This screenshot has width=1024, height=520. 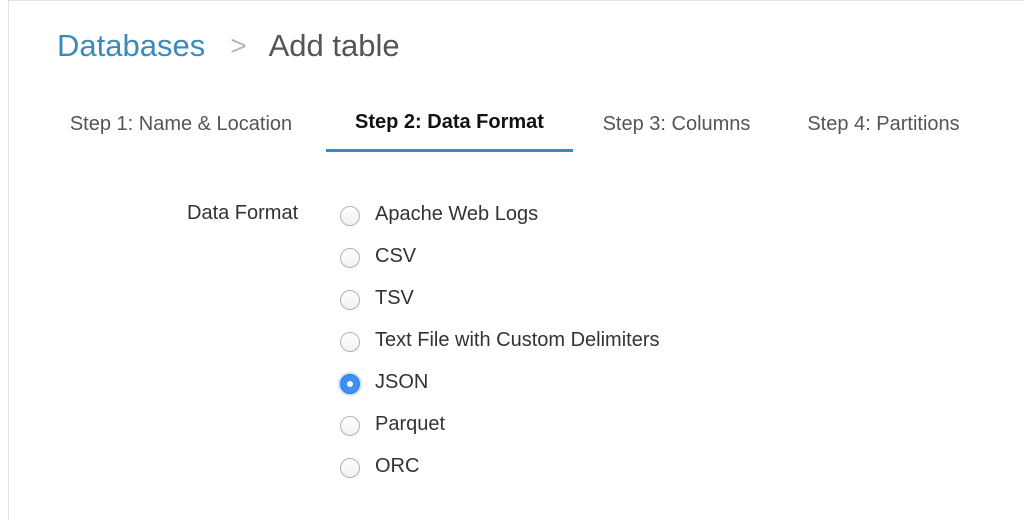 What do you see at coordinates (181, 124) in the screenshot?
I see `step-name-location-tab: Step 1: Name & Location` at bounding box center [181, 124].